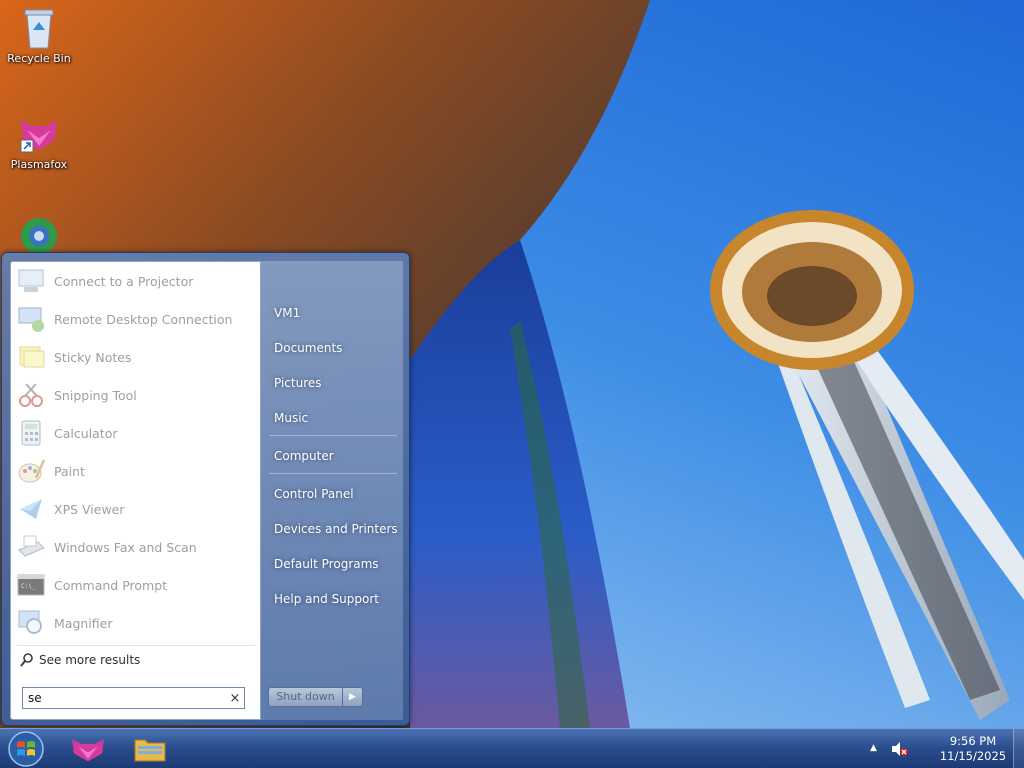 The height and width of the screenshot is (768, 1024). Describe the element at coordinates (332, 599) in the screenshot. I see `place-help-support: Help and Support` at that location.